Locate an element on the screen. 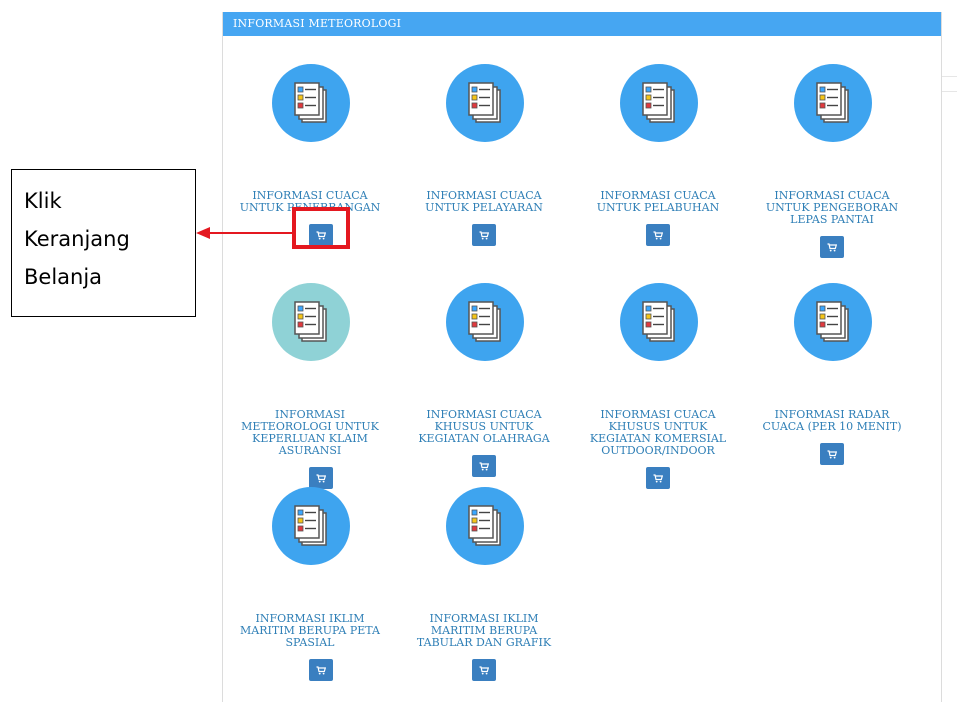  product-title-line: KEGIATAN OLAHRAGA is located at coordinates (484, 438).